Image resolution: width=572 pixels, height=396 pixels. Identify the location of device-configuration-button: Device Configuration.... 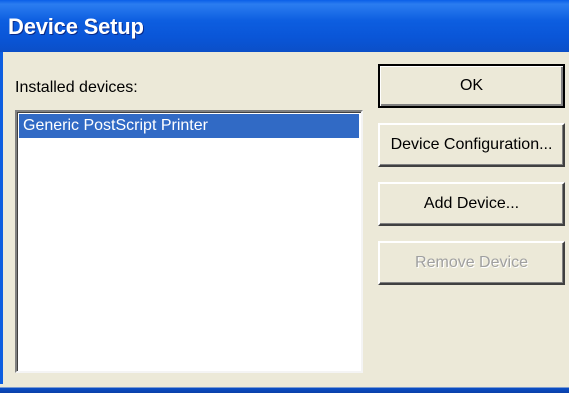
(471, 145).